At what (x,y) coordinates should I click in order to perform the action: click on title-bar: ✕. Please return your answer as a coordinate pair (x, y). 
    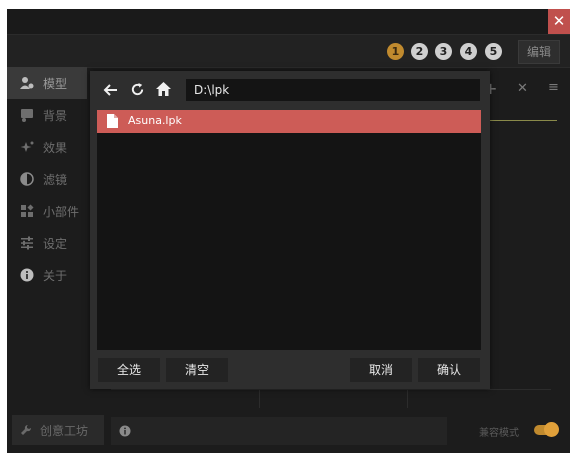
    Looking at the image, I should click on (288, 21).